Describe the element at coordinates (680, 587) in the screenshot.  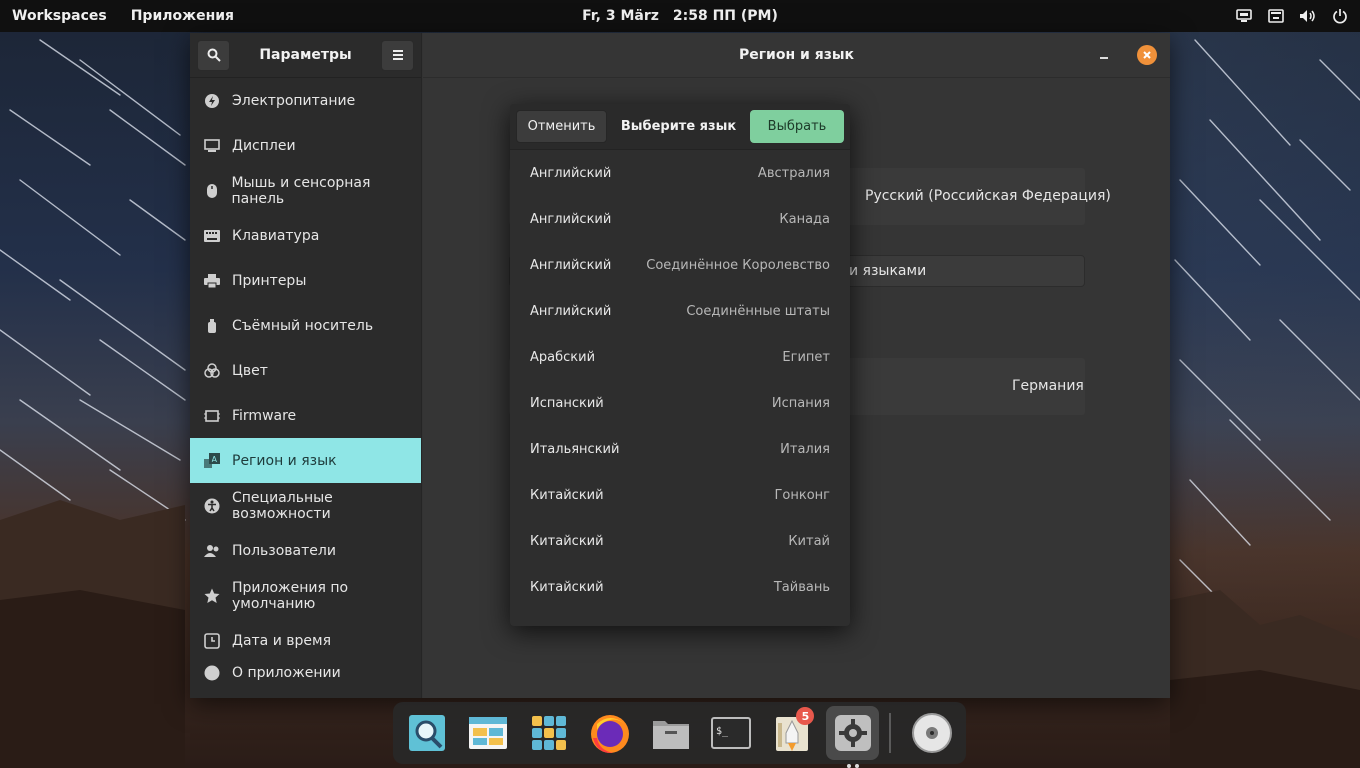
I see `list-item: Китайский Тайвань` at that location.